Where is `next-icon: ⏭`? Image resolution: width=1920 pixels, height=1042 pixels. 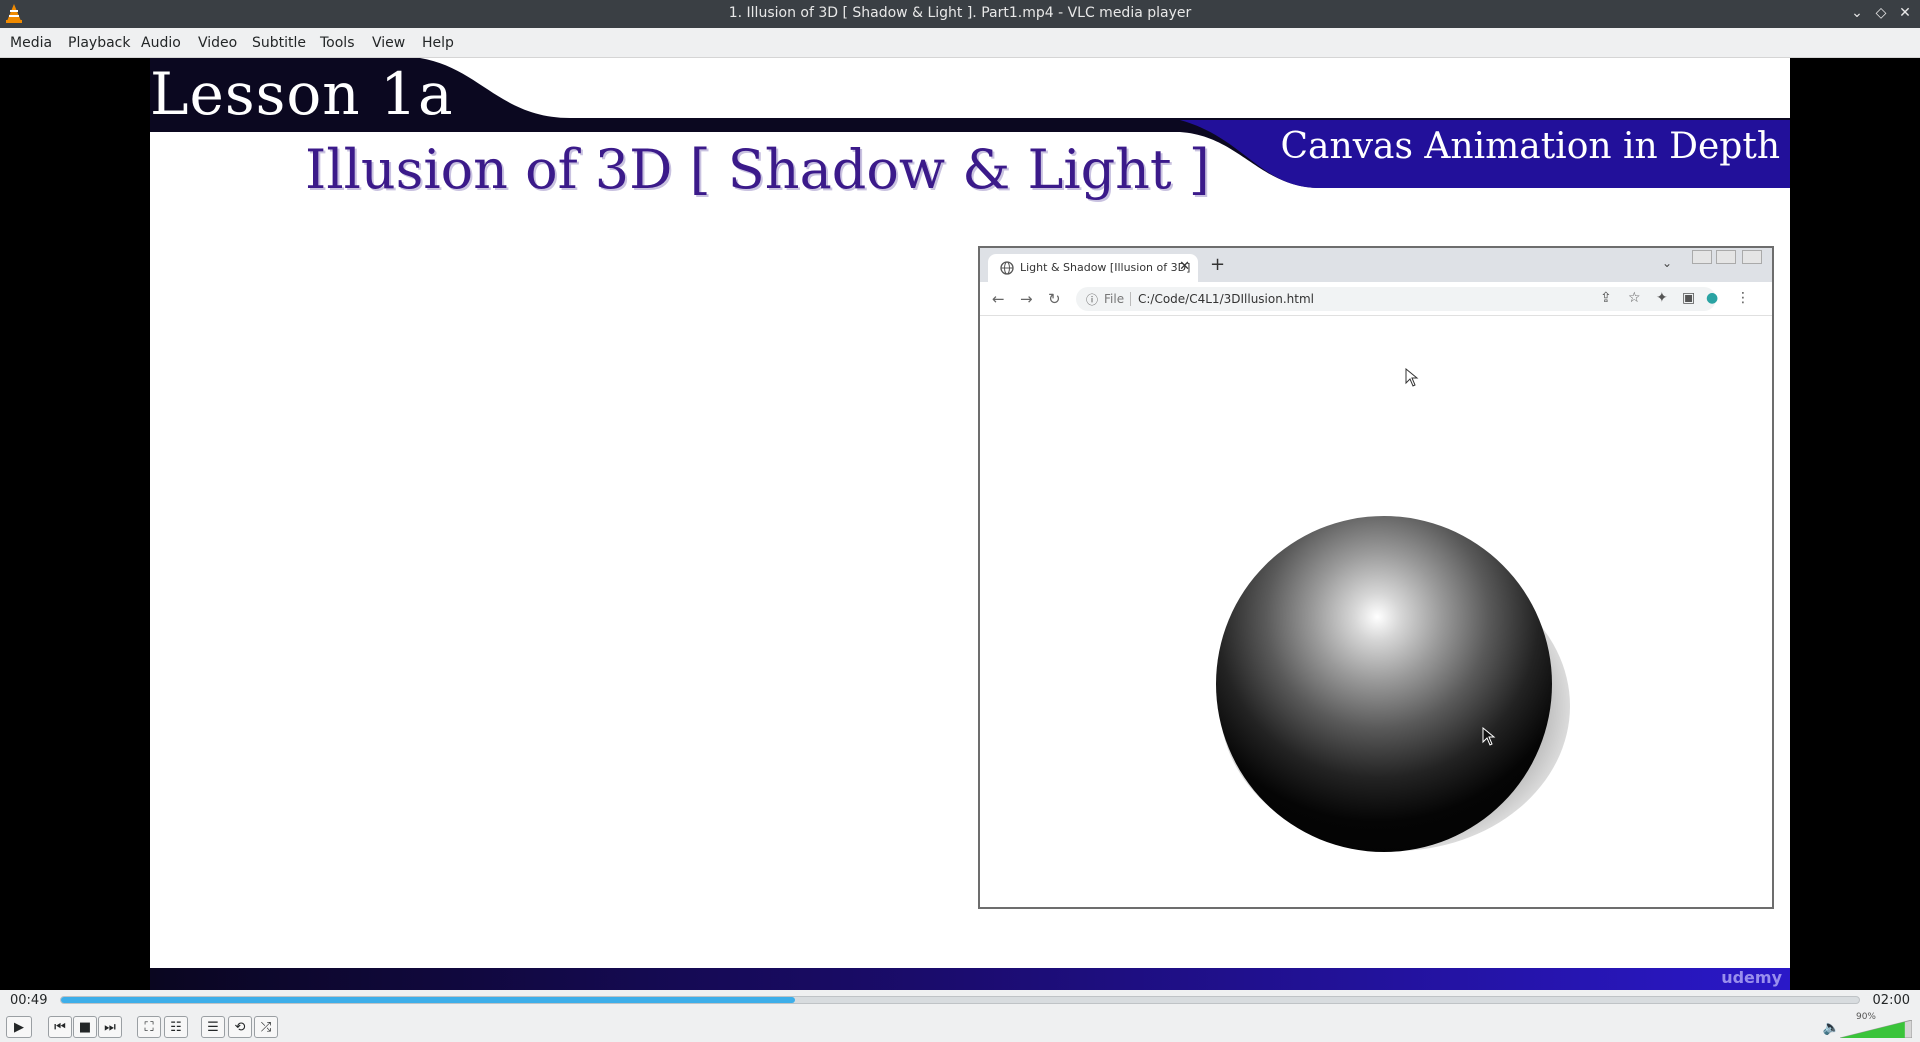 next-icon: ⏭ is located at coordinates (110, 1027).